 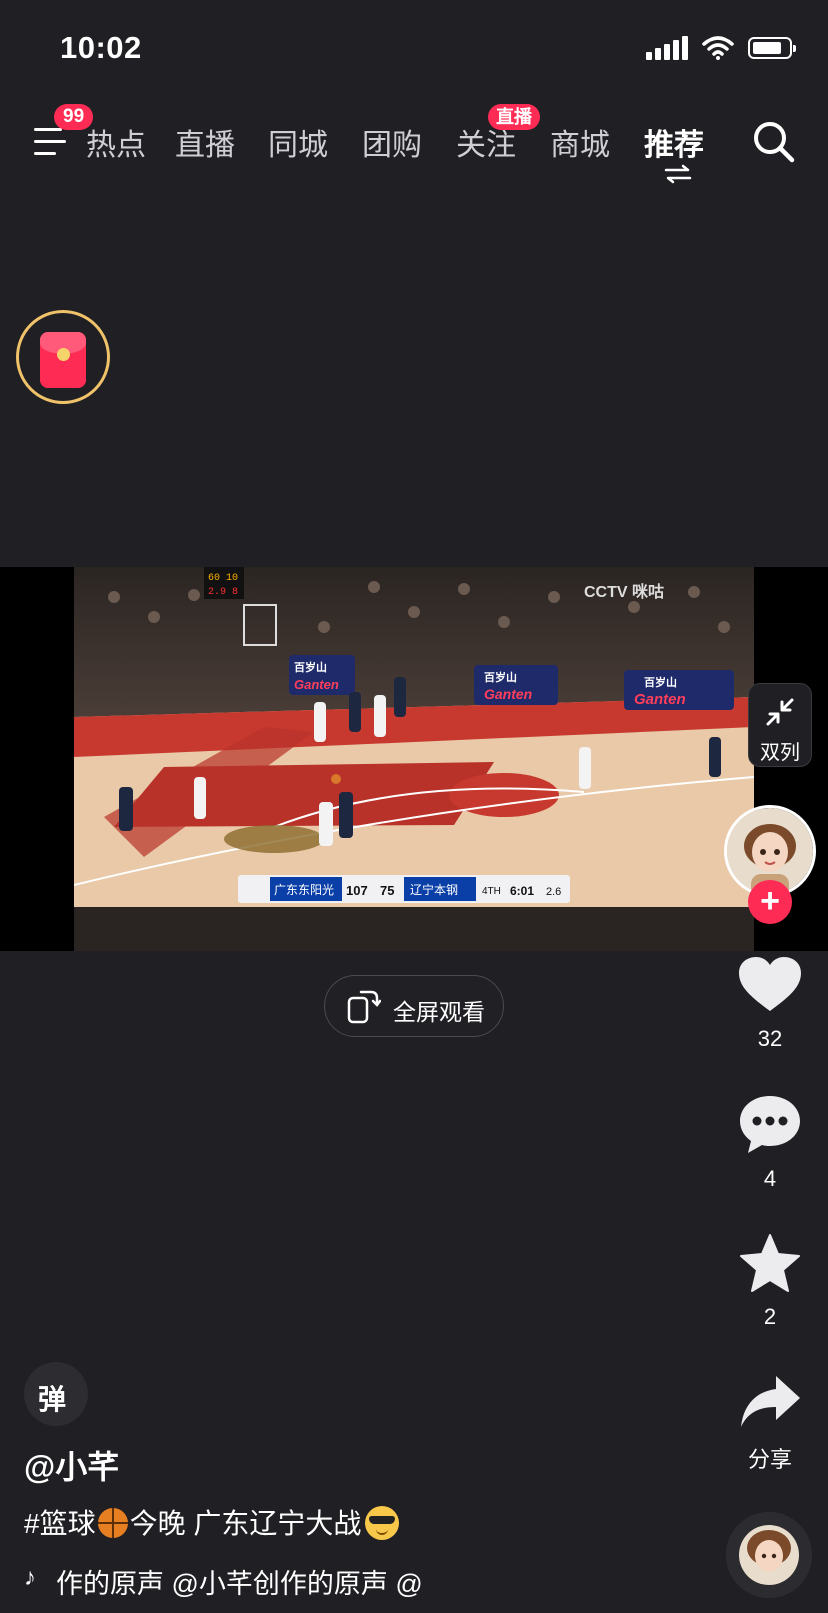 What do you see at coordinates (770, 1316) in the screenshot?
I see `favorite-count: 2` at bounding box center [770, 1316].